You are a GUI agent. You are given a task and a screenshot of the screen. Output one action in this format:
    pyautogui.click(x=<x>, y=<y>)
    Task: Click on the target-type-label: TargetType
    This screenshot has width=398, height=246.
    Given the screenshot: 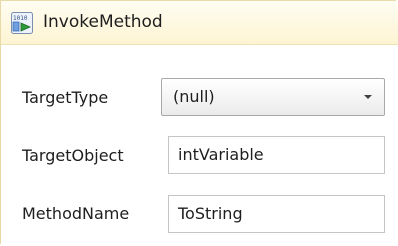 What is the action you would take?
    pyautogui.click(x=65, y=97)
    